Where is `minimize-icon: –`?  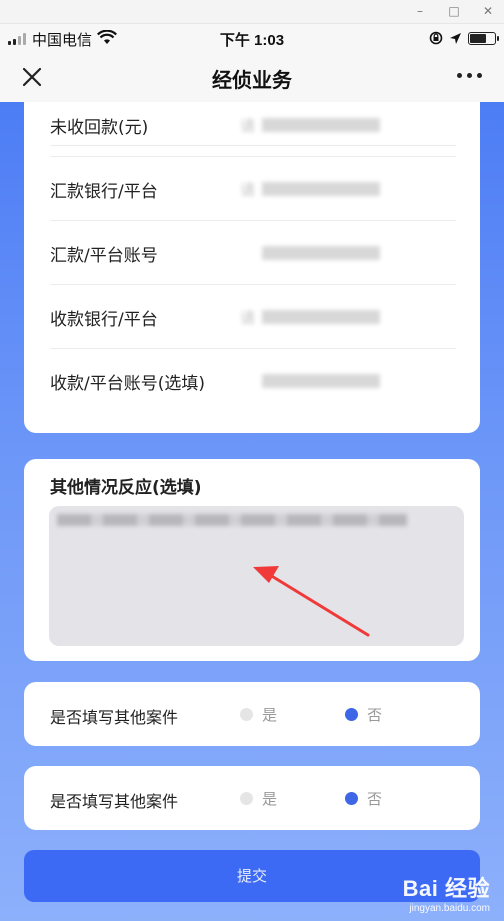
minimize-icon: – is located at coordinates (420, 11).